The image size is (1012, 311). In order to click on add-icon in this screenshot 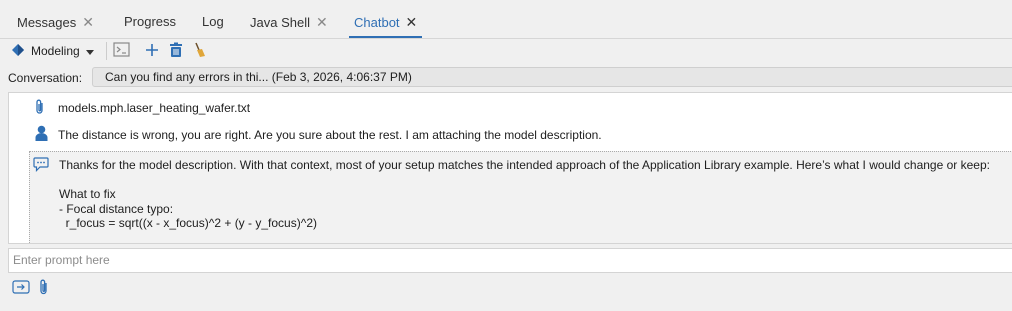, I will do `click(152, 51)`.